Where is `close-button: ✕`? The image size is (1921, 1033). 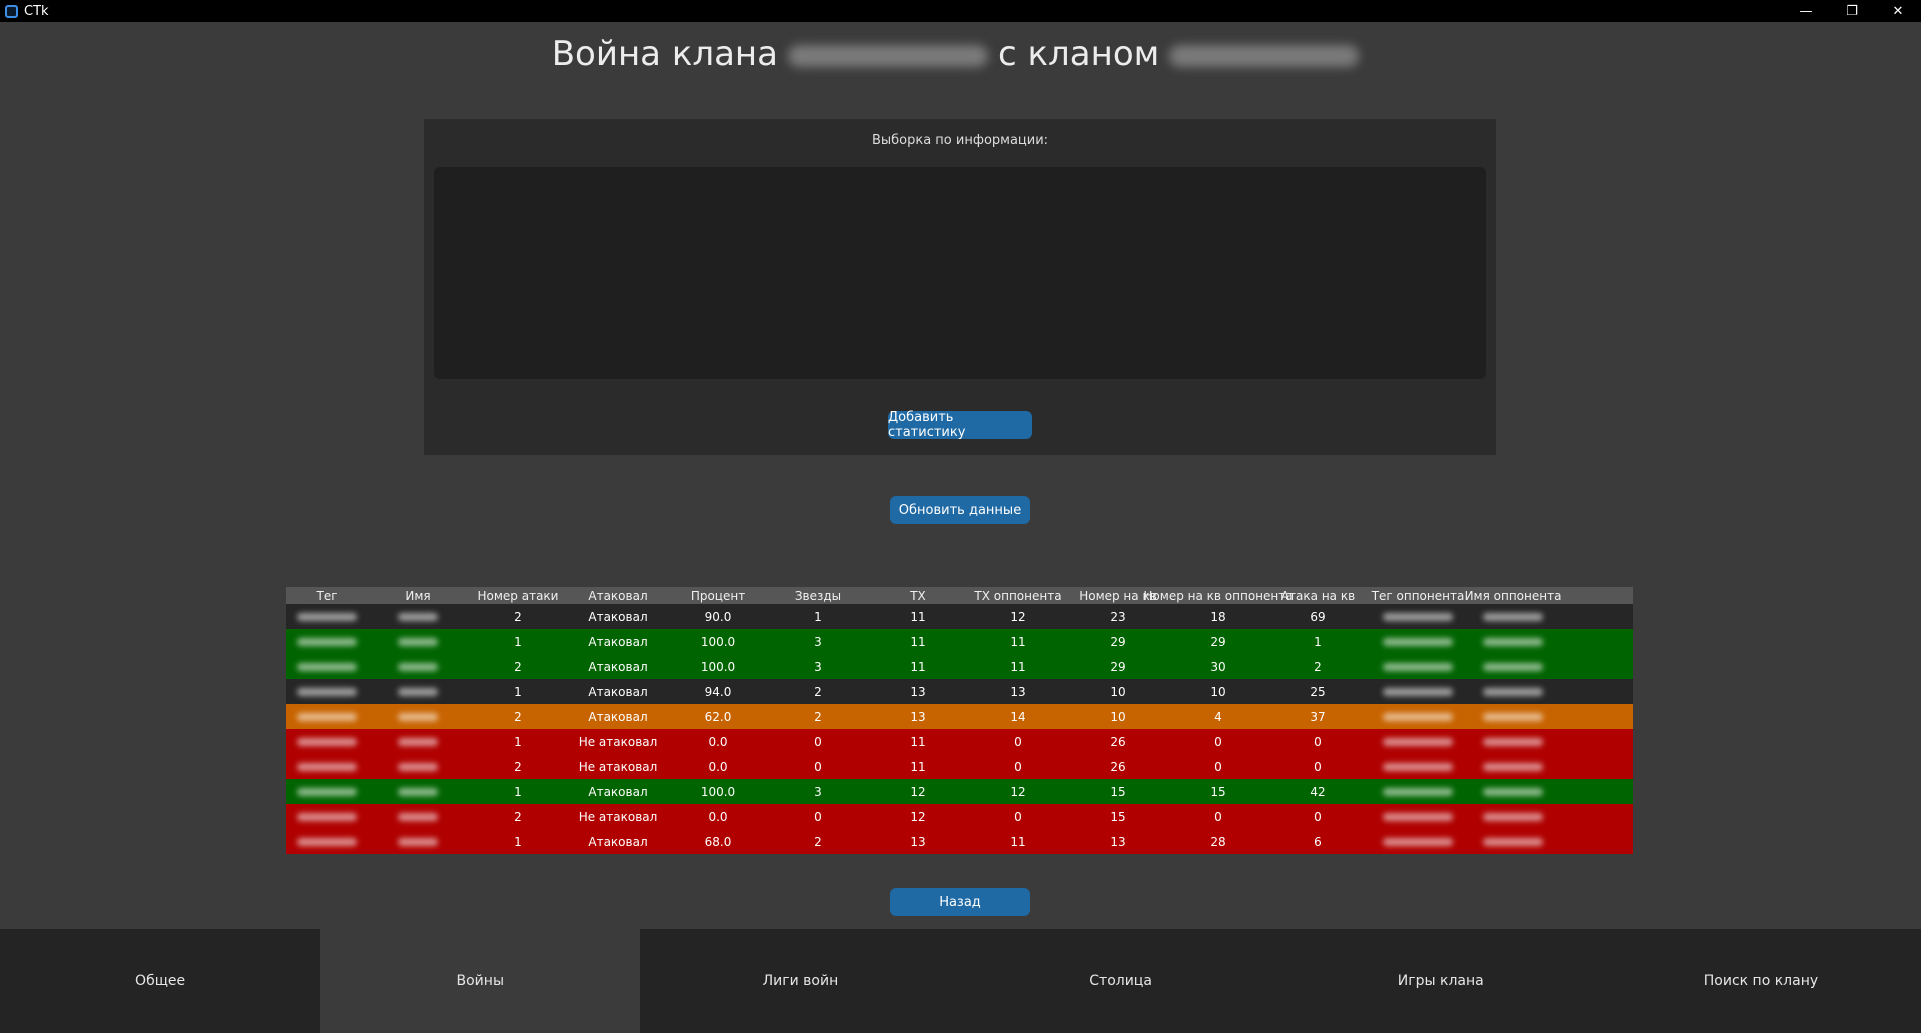 close-button: ✕ is located at coordinates (1898, 11).